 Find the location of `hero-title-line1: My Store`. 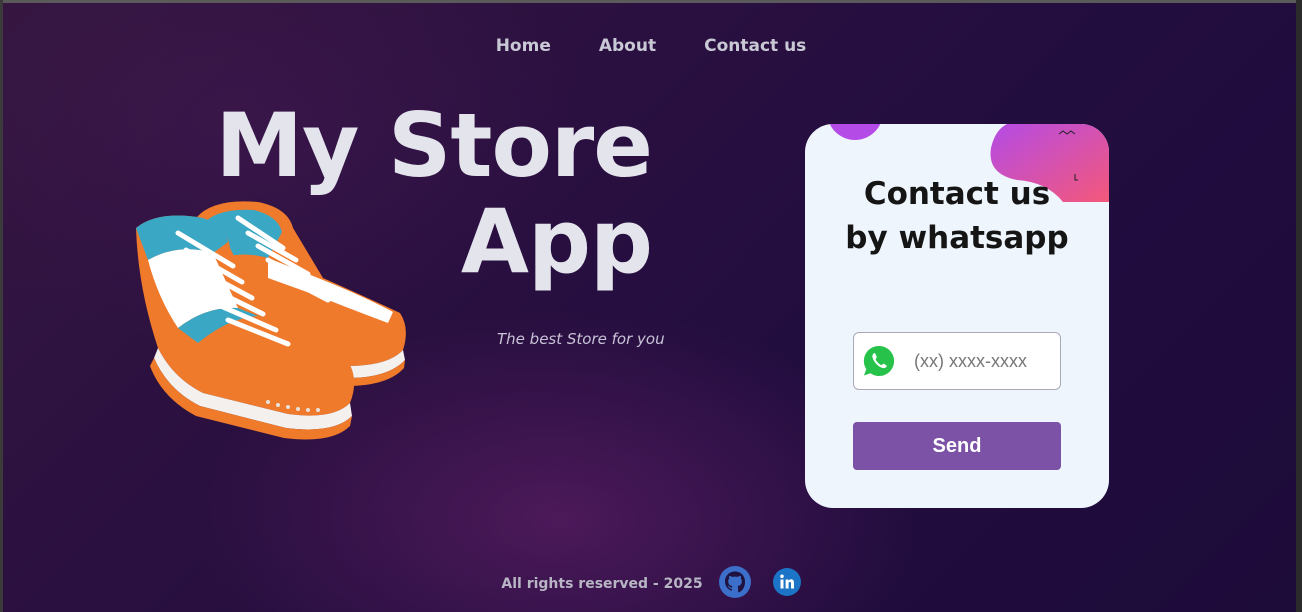

hero-title-line1: My Store is located at coordinates (434, 145).